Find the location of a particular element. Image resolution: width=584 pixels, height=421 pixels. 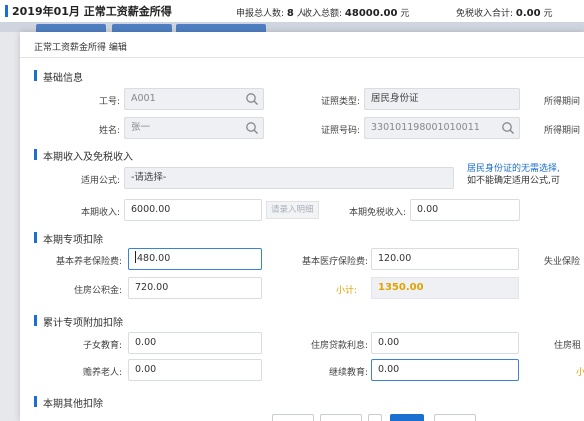

income-total-value: 48000.00 is located at coordinates (371, 13).